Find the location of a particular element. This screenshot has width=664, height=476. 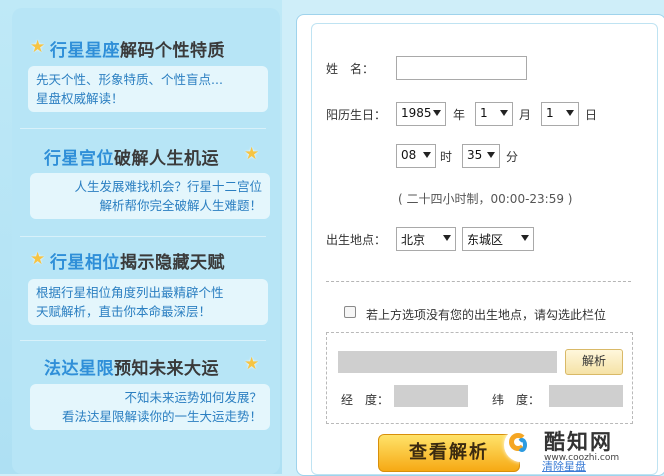

feature-desc-line: 不知未来运势如何发展？ is located at coordinates (193, 397).